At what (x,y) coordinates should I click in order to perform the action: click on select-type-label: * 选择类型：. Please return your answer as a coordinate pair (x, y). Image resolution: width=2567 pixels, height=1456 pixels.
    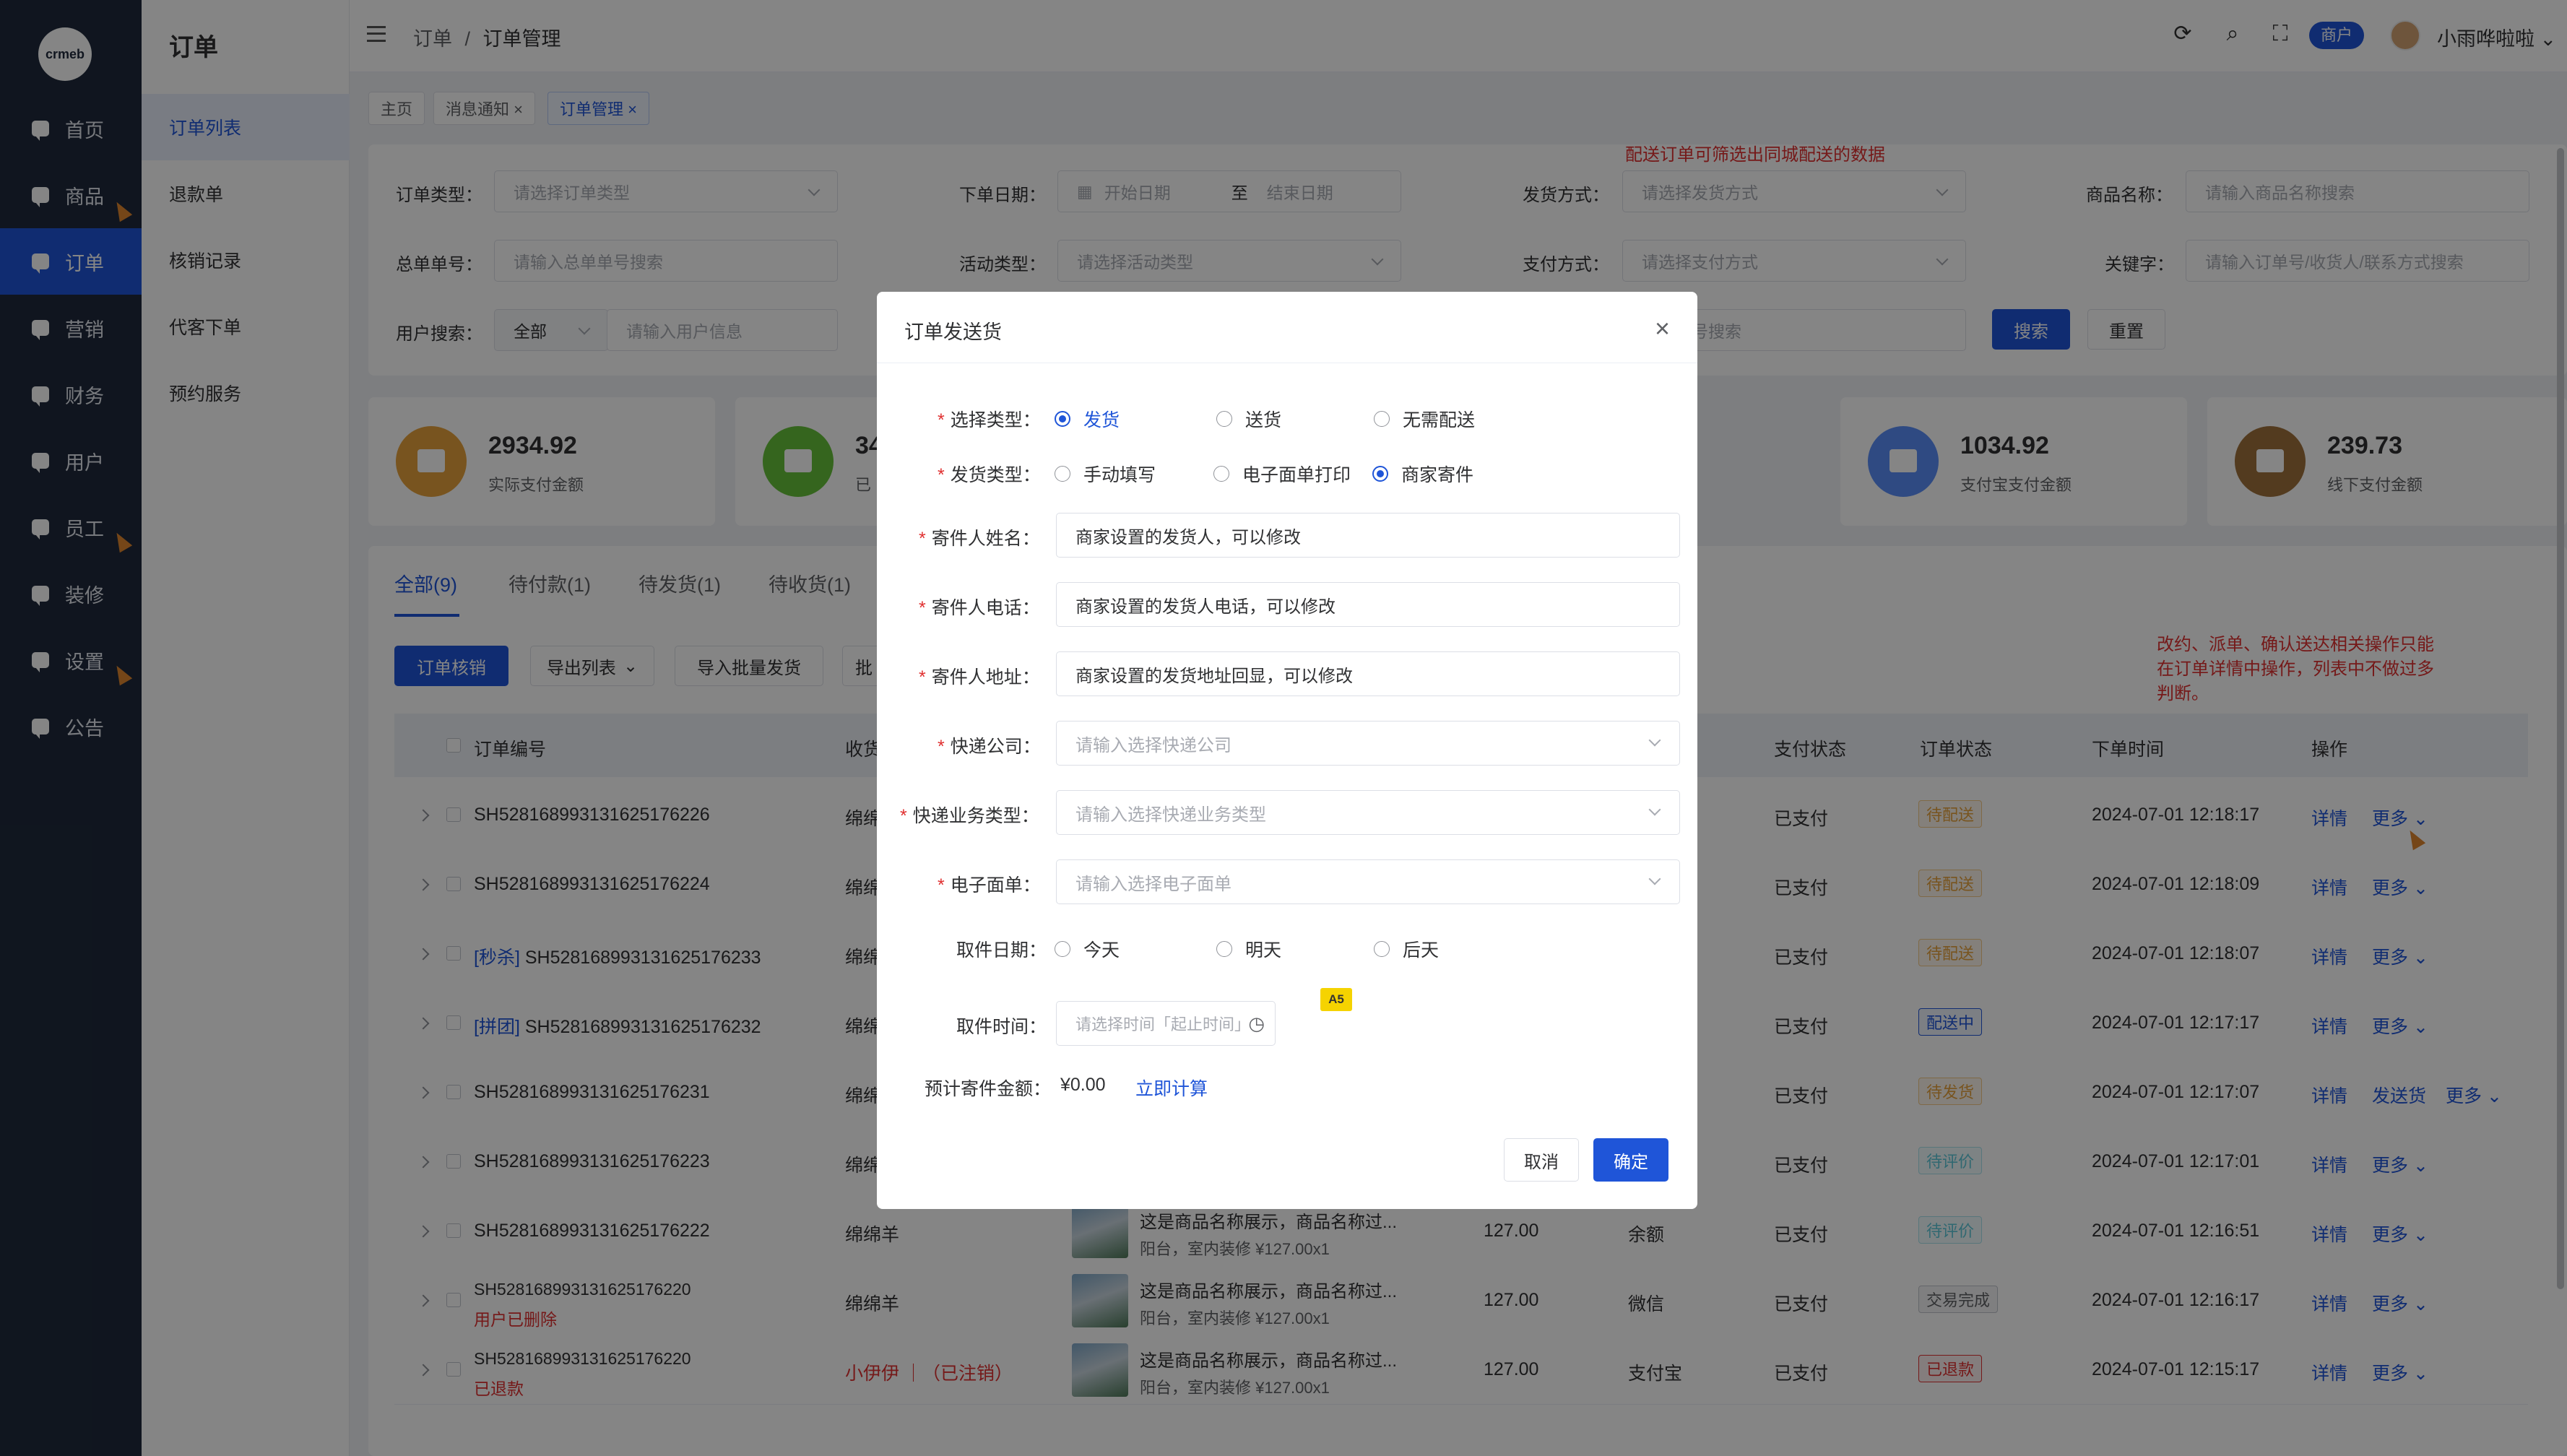
    Looking at the image, I should click on (989, 420).